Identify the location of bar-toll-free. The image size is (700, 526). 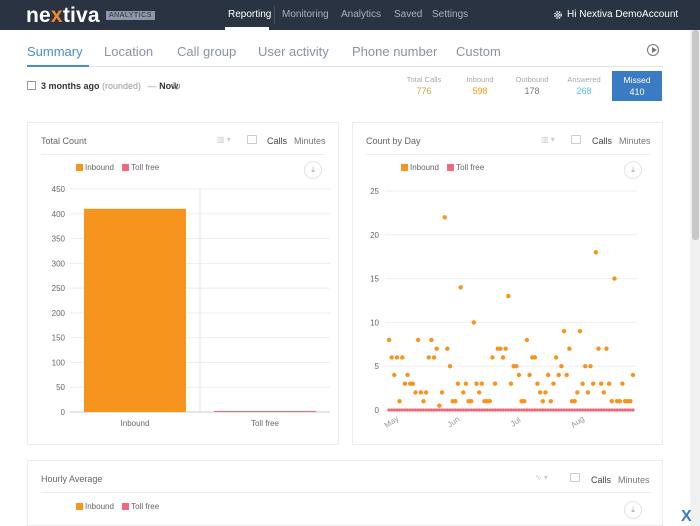
(265, 411).